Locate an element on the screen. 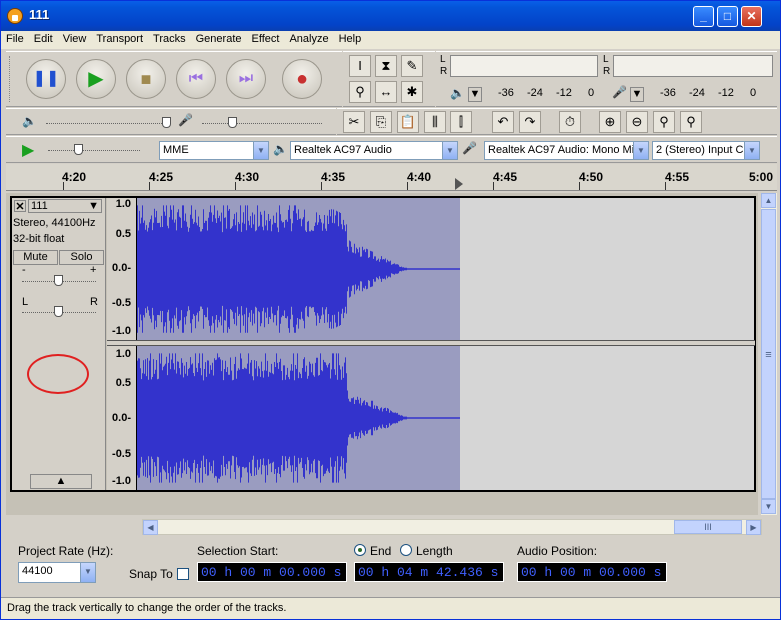 Image resolution: width=781 pixels, height=620 pixels. playback-meter-menu: ▼ is located at coordinates (475, 94).